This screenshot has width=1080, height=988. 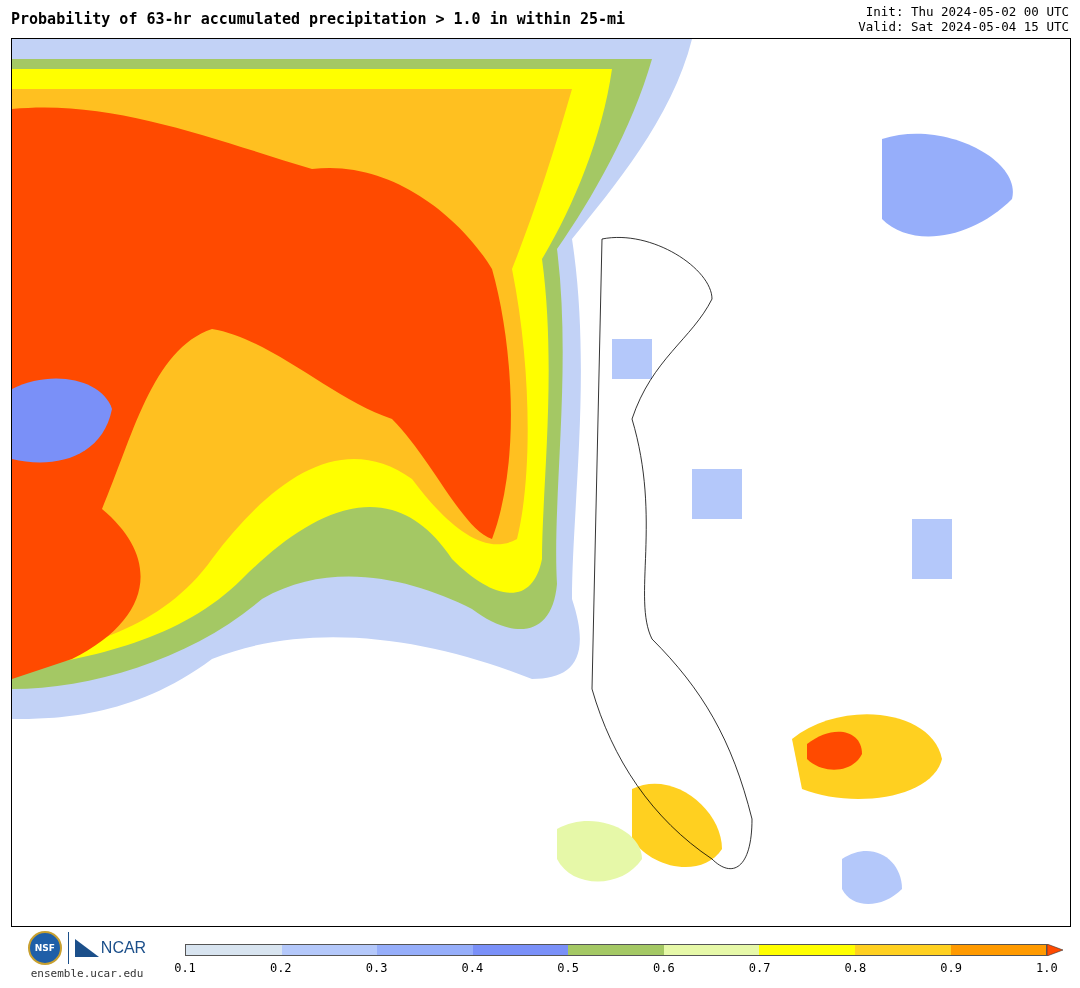 What do you see at coordinates (280, 968) in the screenshot?
I see `colorbar-tick-label: 0.2` at bounding box center [280, 968].